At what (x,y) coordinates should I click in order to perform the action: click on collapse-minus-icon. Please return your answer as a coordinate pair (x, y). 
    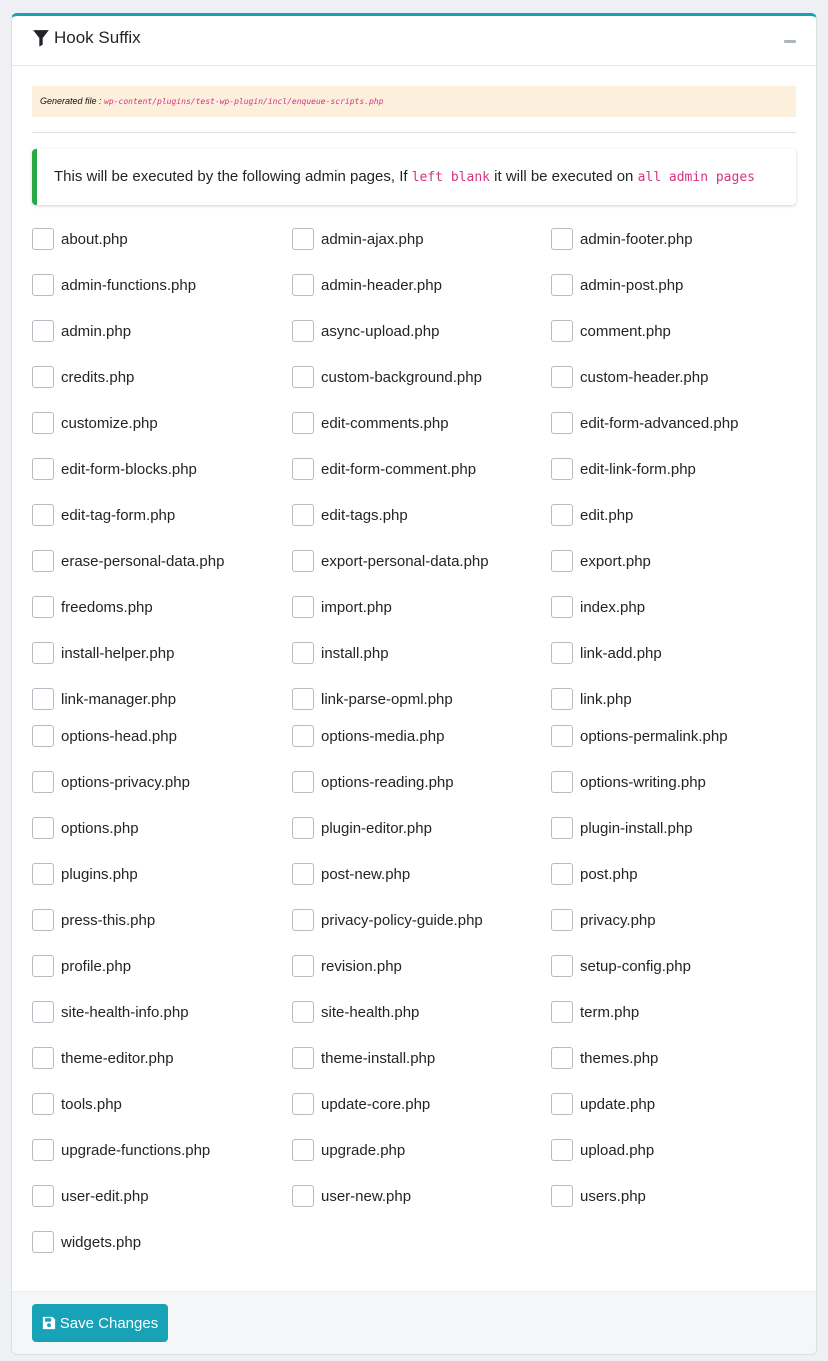
    Looking at the image, I should click on (790, 41).